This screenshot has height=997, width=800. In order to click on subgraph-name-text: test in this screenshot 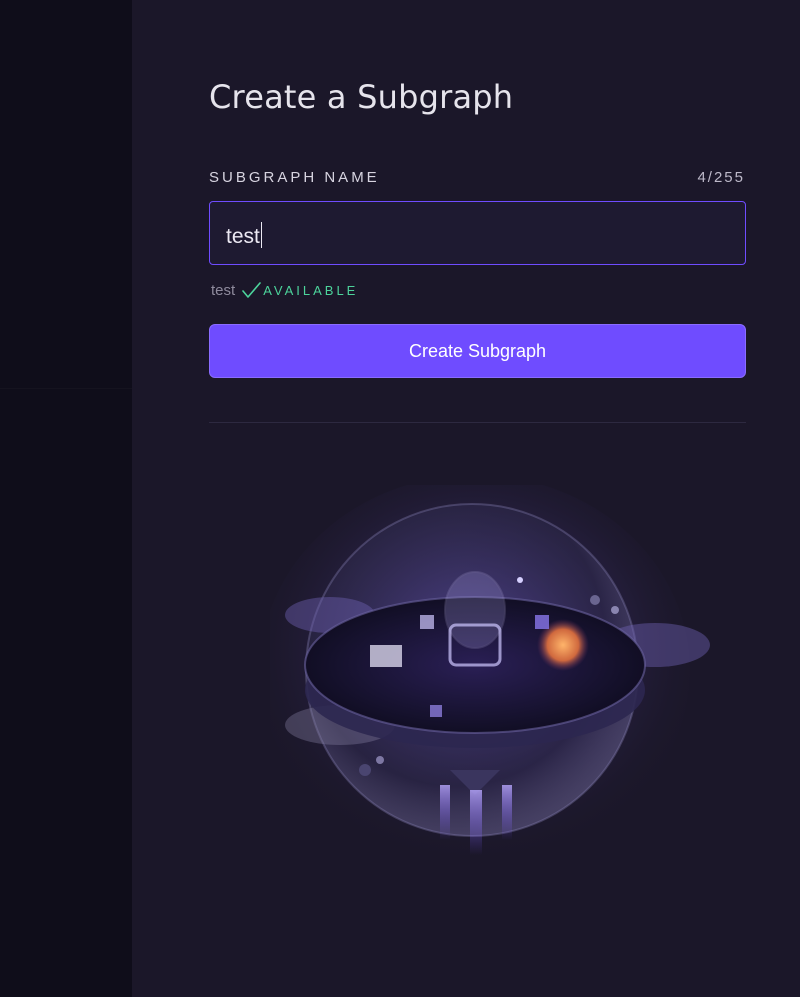, I will do `click(243, 236)`.